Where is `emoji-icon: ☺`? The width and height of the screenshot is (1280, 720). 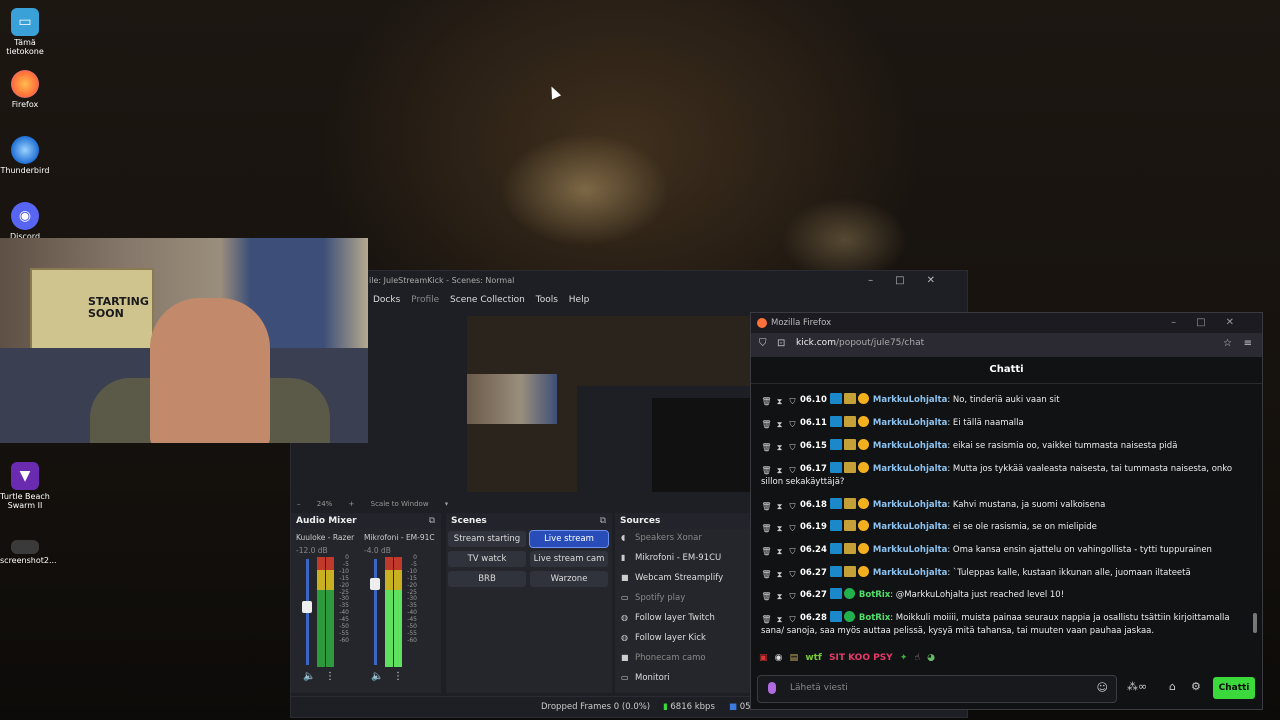
emoji-icon: ☺ is located at coordinates (1102, 687).